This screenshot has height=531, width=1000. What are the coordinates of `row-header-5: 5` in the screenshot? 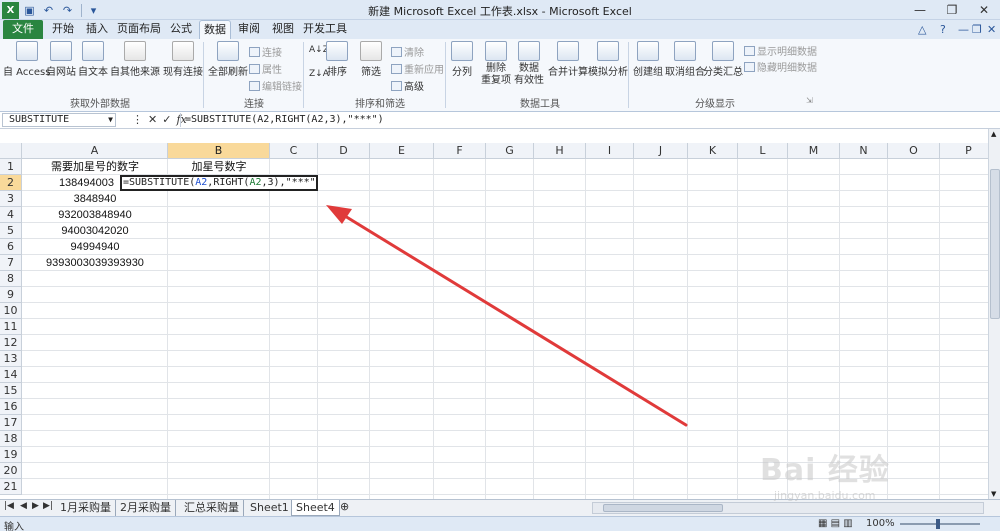 It's located at (11, 231).